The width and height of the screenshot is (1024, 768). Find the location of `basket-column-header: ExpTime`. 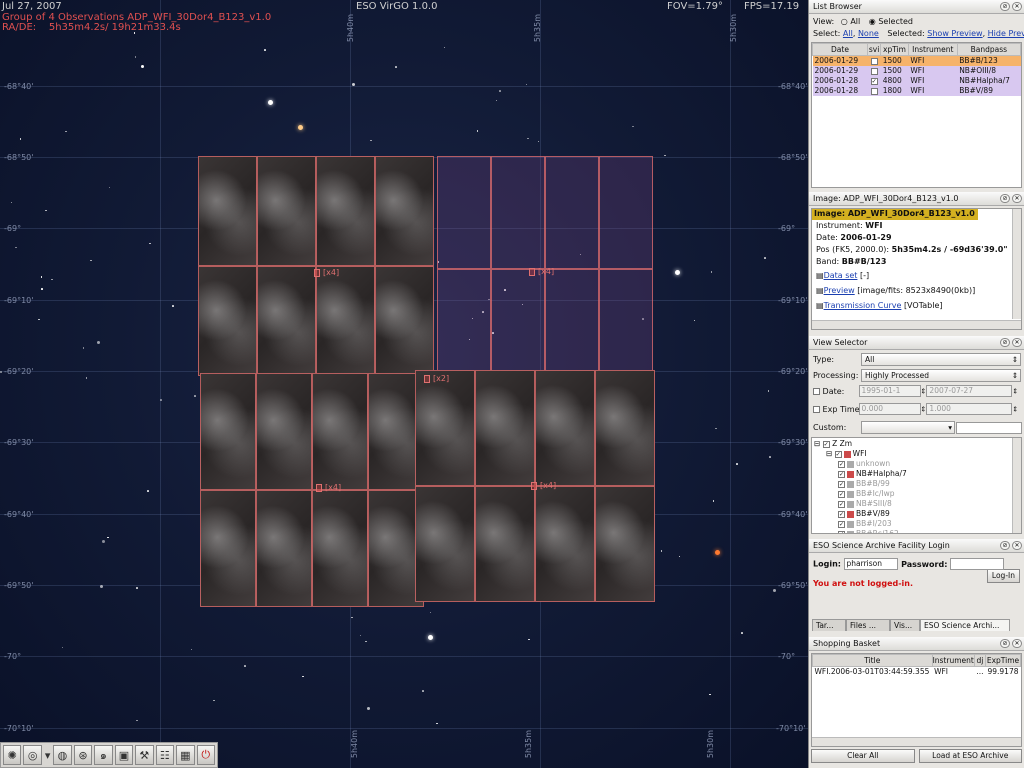

basket-column-header: ExpTime is located at coordinates (1002, 660).